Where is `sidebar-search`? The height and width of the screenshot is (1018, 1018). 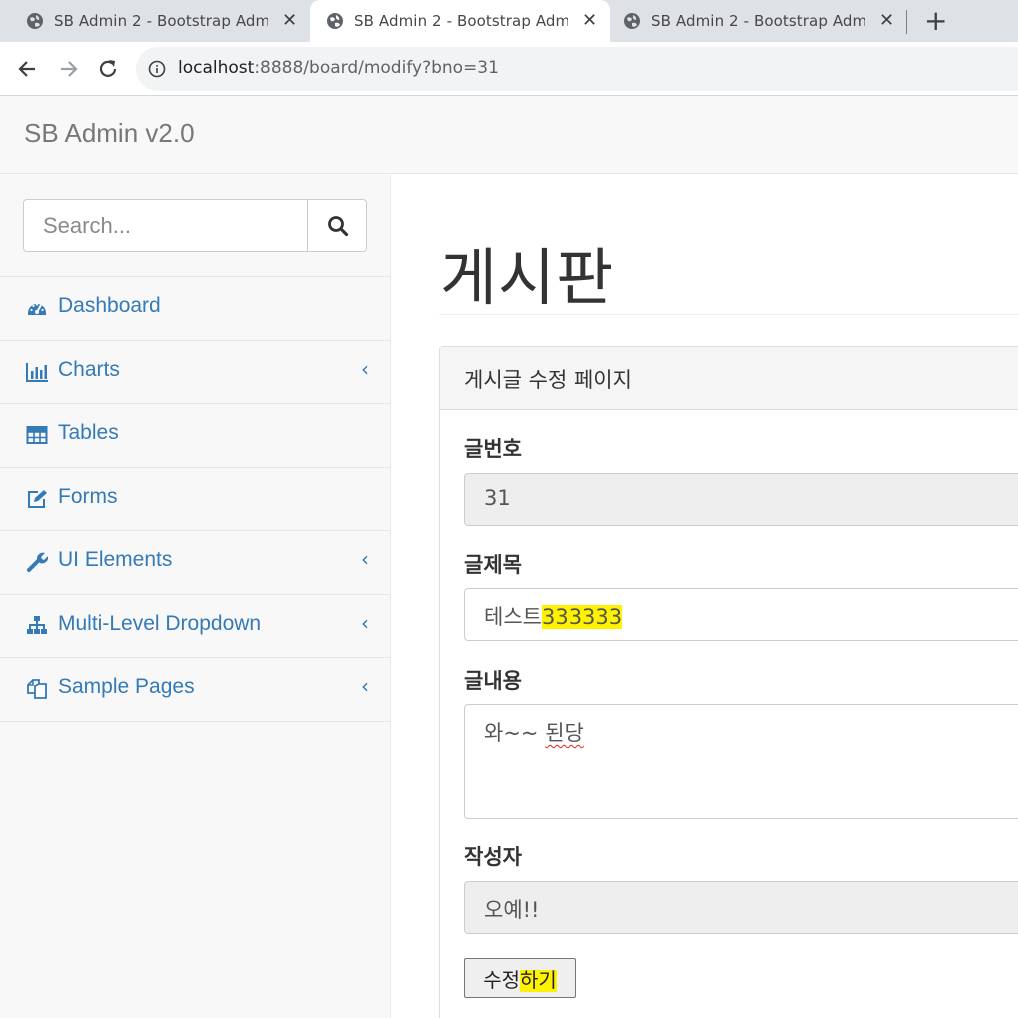
sidebar-search is located at coordinates (195, 225).